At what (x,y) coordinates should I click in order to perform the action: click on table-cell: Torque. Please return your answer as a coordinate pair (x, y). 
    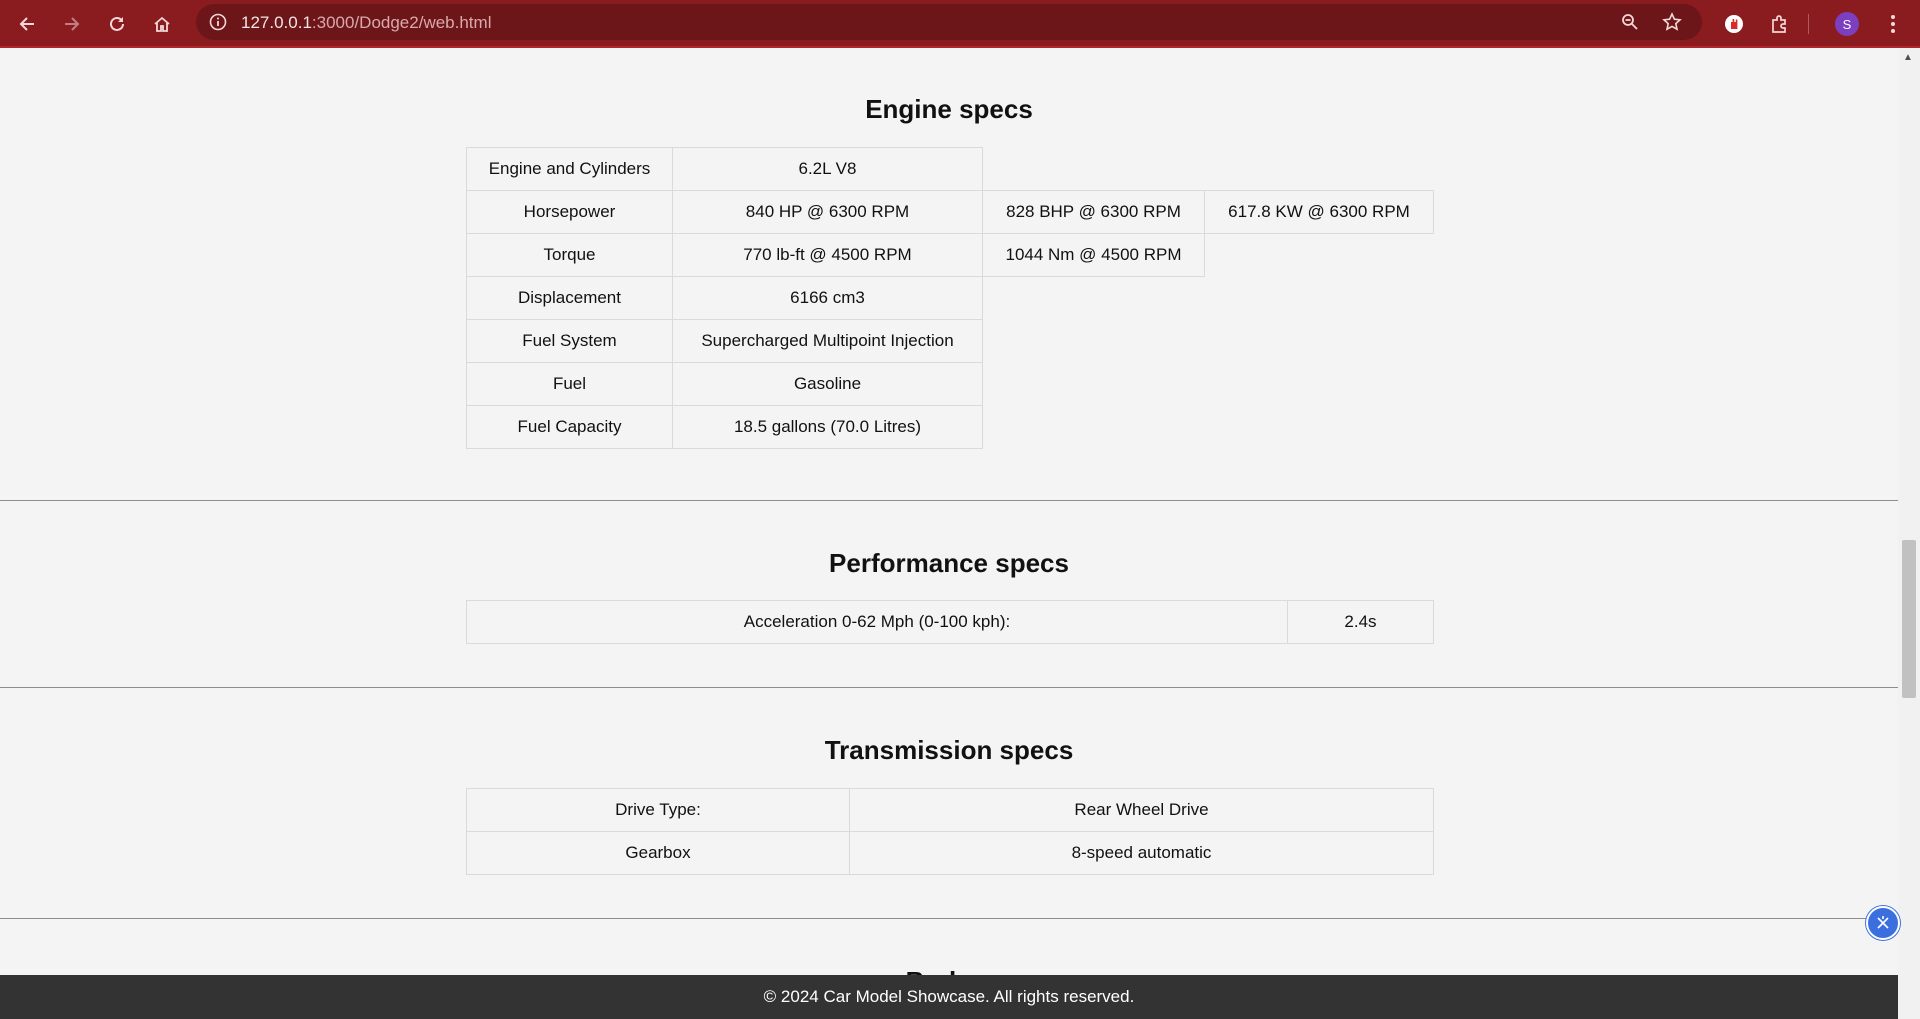
    Looking at the image, I should click on (569, 255).